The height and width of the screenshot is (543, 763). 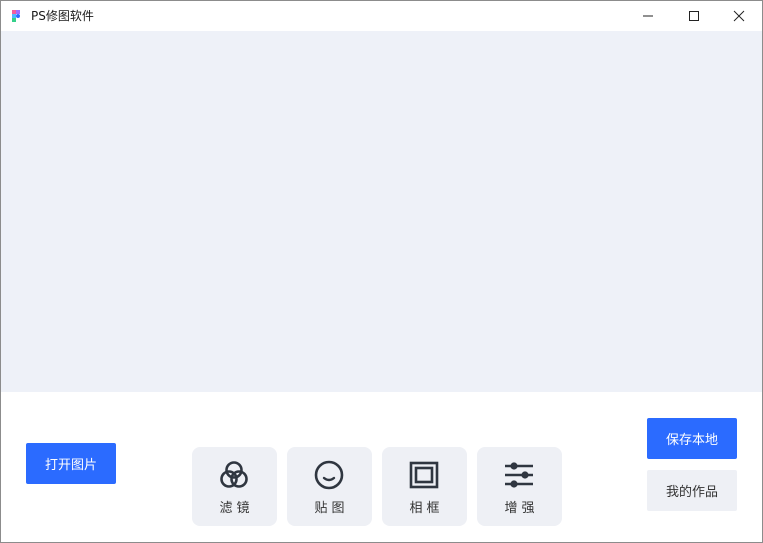 I want to click on minimize-button, so click(x=648, y=16).